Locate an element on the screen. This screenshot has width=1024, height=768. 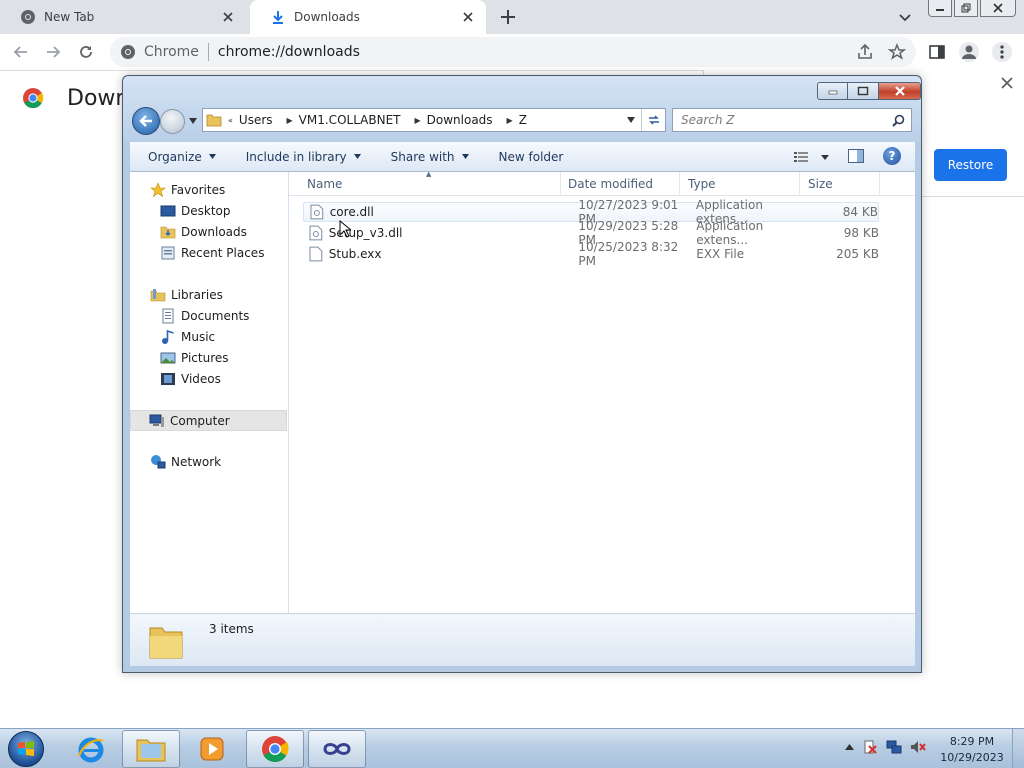
nav-libraries: Libraries is located at coordinates (186, 295).